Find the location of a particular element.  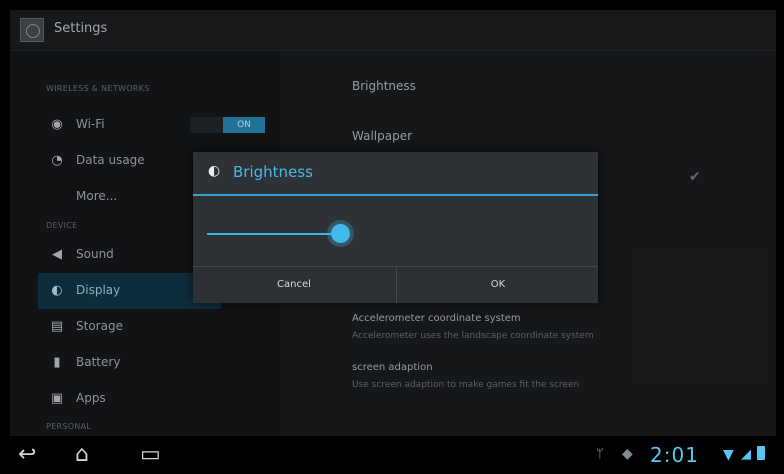

signal-icon: ◢ is located at coordinates (746, 454).